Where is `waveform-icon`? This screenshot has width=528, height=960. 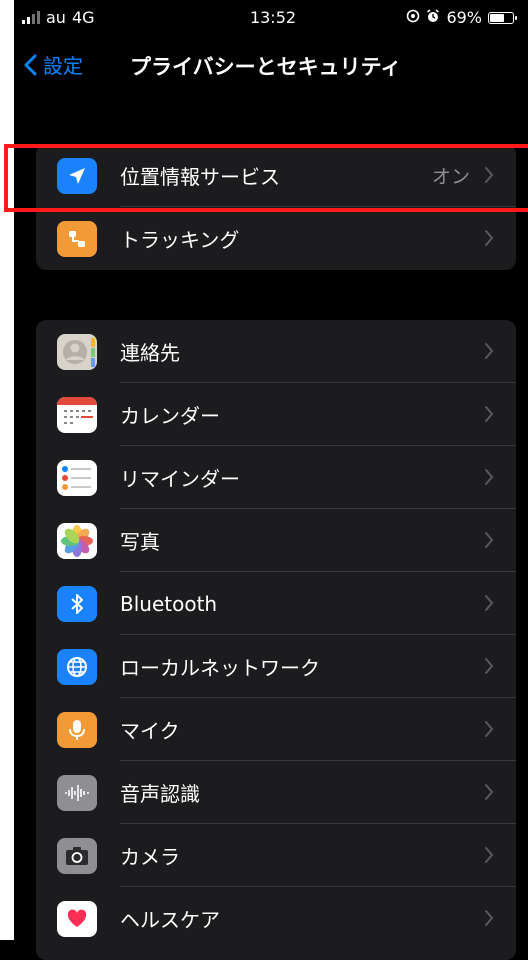
waveform-icon is located at coordinates (77, 793).